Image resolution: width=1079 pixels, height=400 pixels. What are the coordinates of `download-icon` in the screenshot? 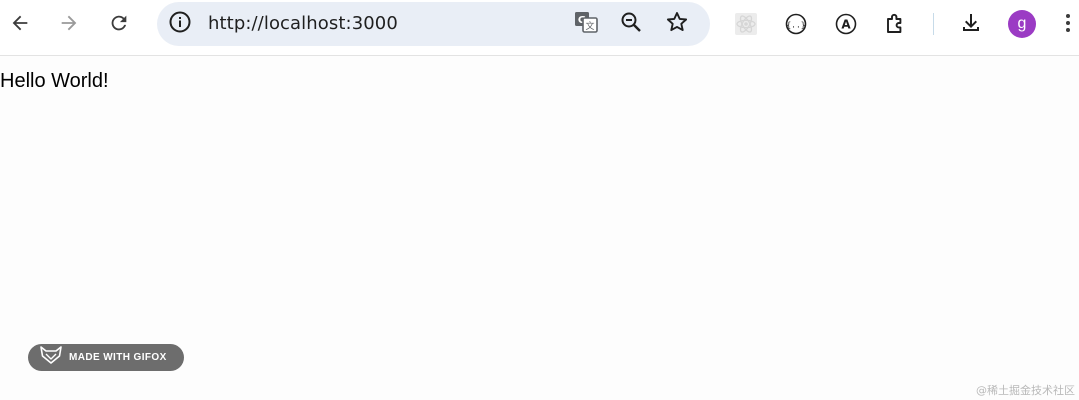 It's located at (971, 23).